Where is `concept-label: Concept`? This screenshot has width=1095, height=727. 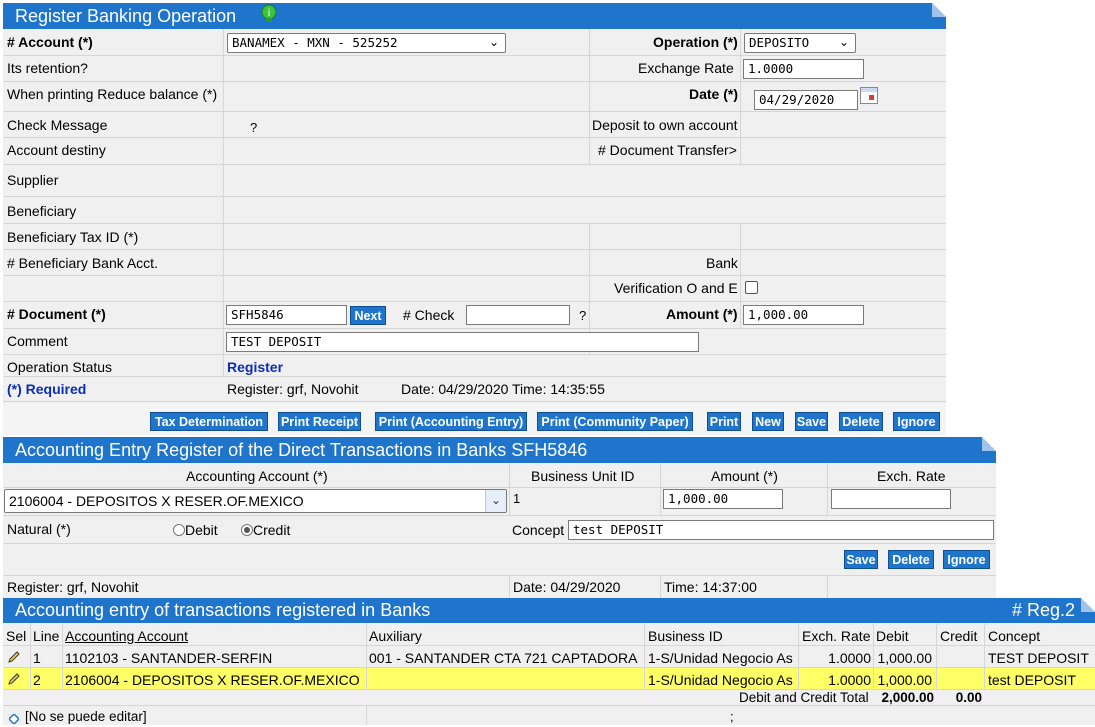
concept-label: Concept is located at coordinates (538, 530).